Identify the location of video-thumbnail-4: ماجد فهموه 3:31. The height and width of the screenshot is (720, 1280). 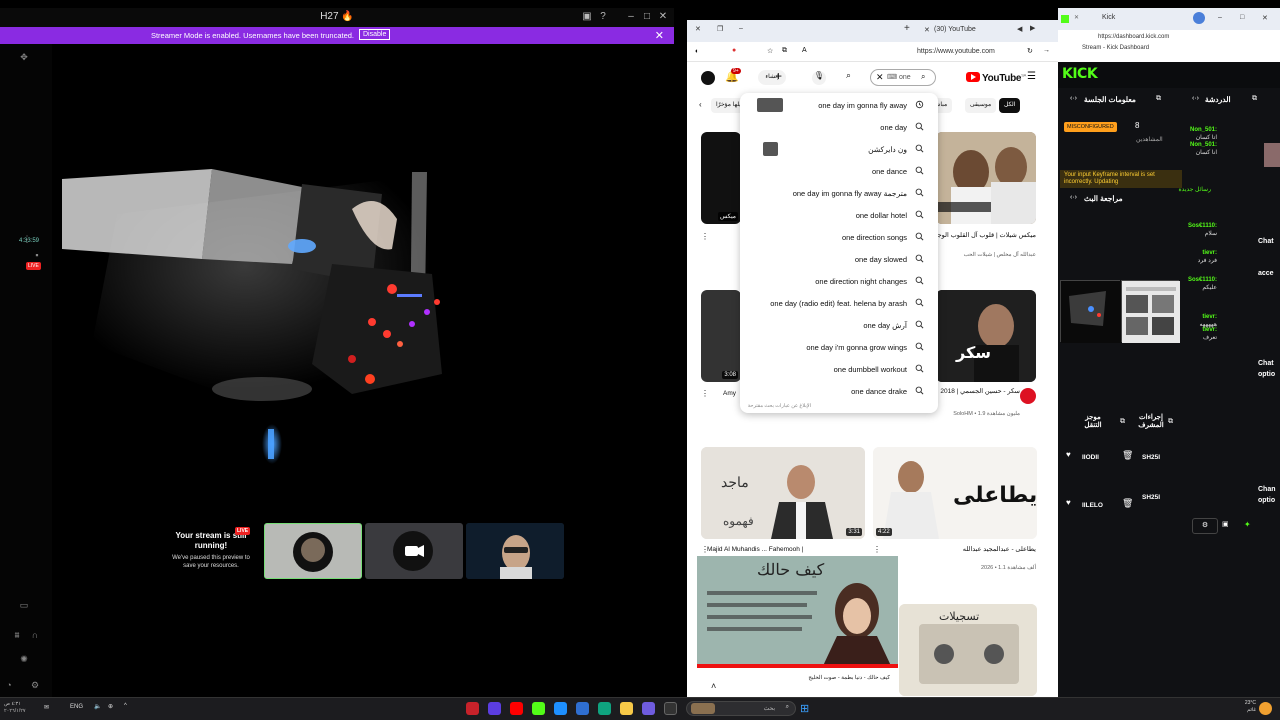
(783, 493).